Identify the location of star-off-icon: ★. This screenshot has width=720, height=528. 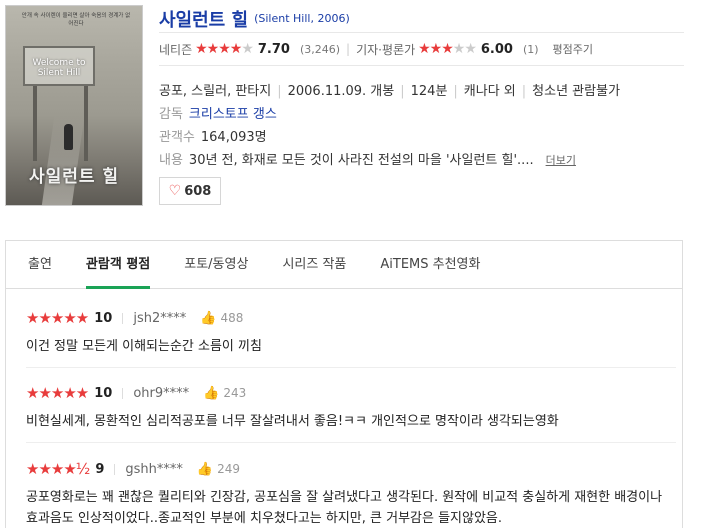
(247, 49).